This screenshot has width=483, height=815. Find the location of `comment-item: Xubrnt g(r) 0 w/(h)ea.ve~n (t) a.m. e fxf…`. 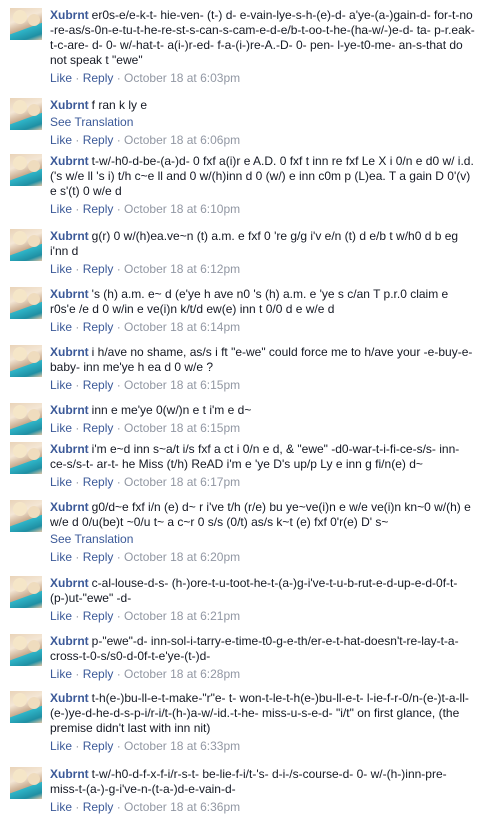

comment-item: Xubrnt g(r) 0 w/(h)ea.ve~n (t) a.m. e fxf… is located at coordinates (241, 253).